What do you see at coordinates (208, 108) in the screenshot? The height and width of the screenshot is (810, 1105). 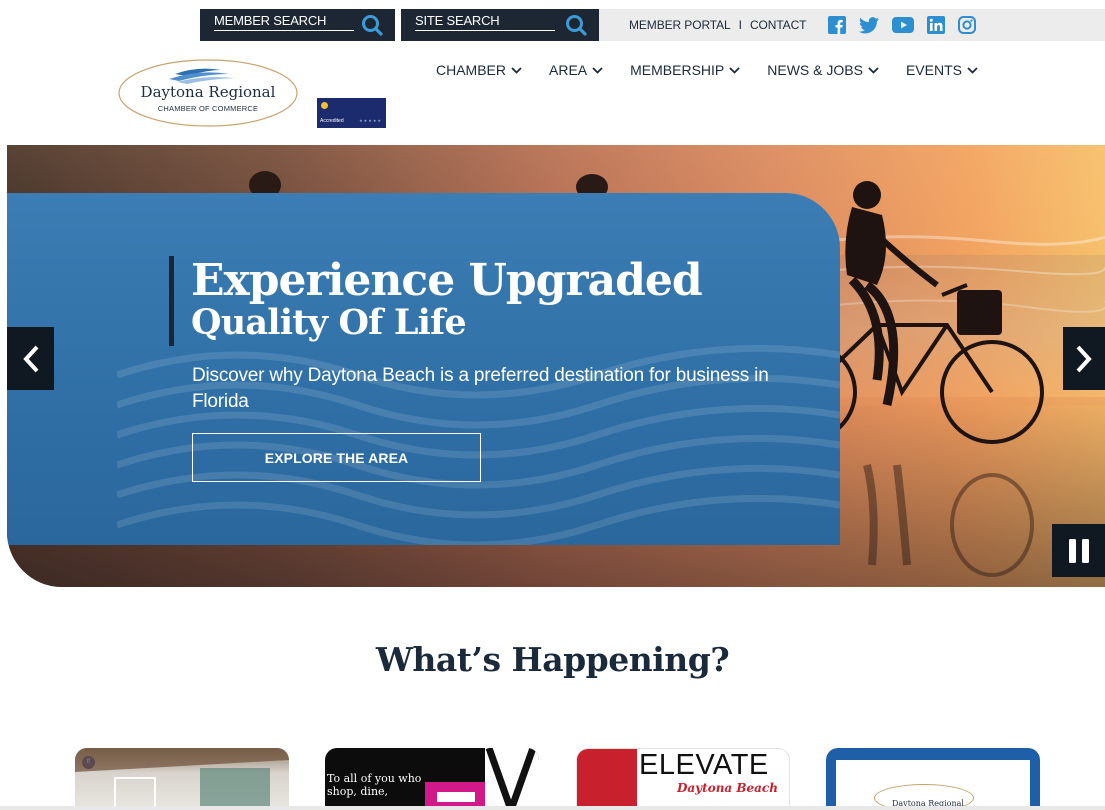 I see `logo-subtitle: CHAMBER OF COMMERCE` at bounding box center [208, 108].